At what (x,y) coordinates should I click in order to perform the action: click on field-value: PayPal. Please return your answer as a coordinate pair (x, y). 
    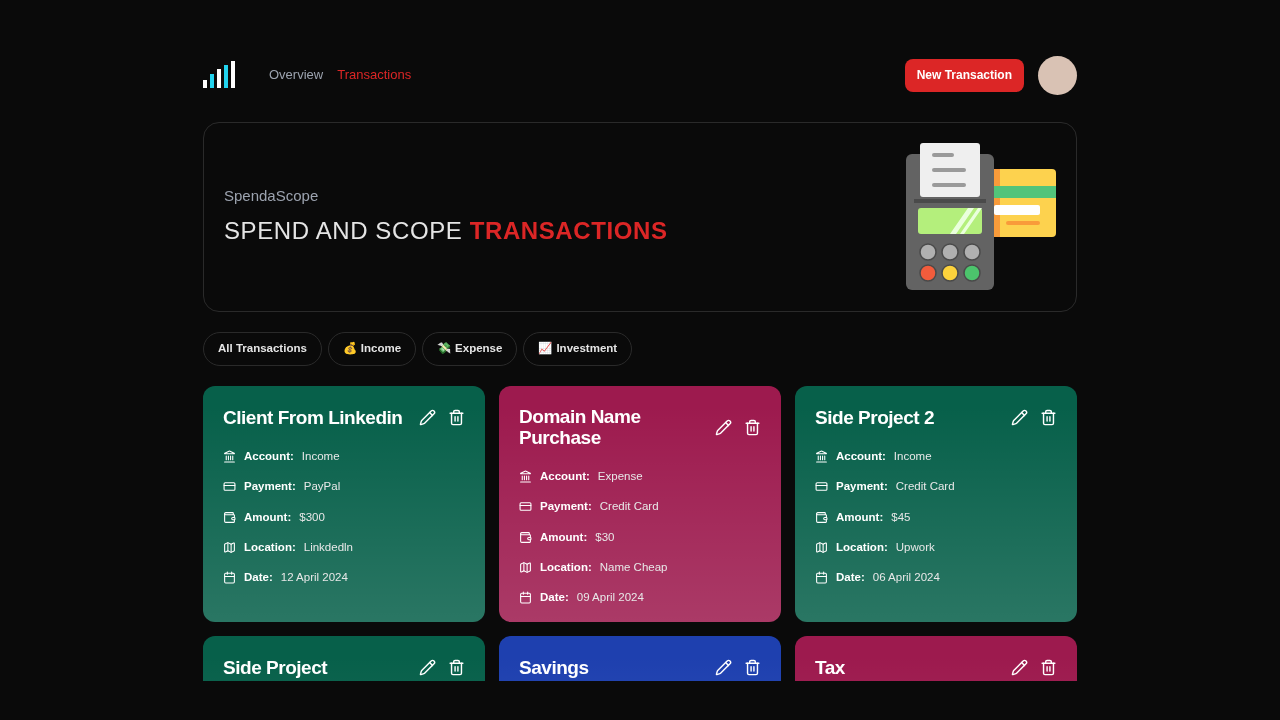
    Looking at the image, I should click on (322, 487).